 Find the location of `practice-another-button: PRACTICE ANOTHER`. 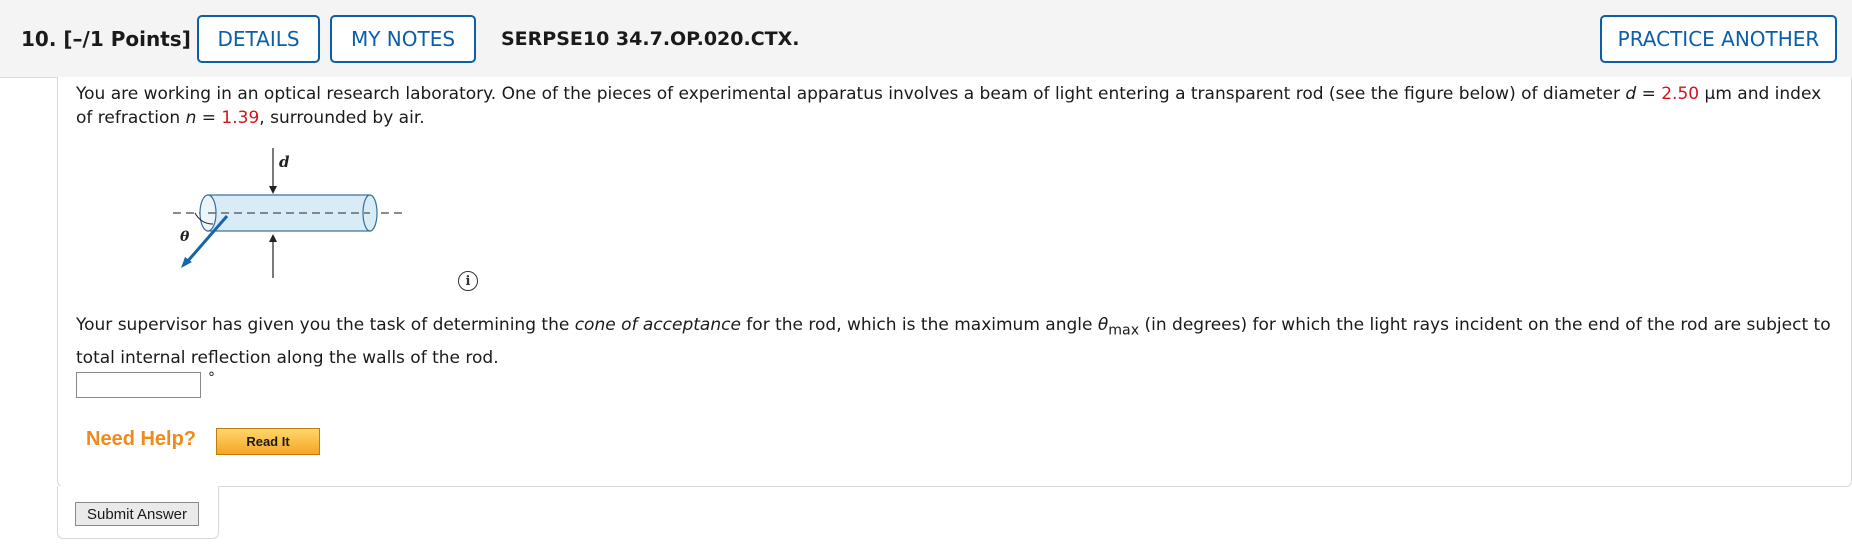

practice-another-button: PRACTICE ANOTHER is located at coordinates (1718, 39).